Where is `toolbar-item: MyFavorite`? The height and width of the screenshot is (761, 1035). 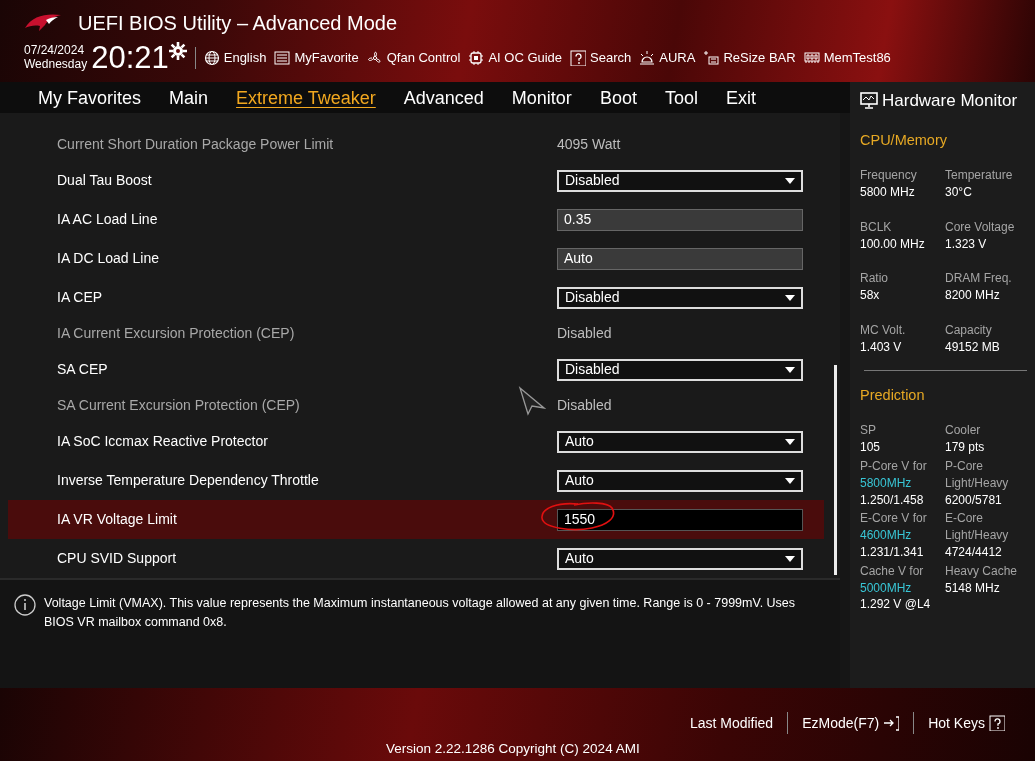
toolbar-item: MyFavorite is located at coordinates (316, 57).